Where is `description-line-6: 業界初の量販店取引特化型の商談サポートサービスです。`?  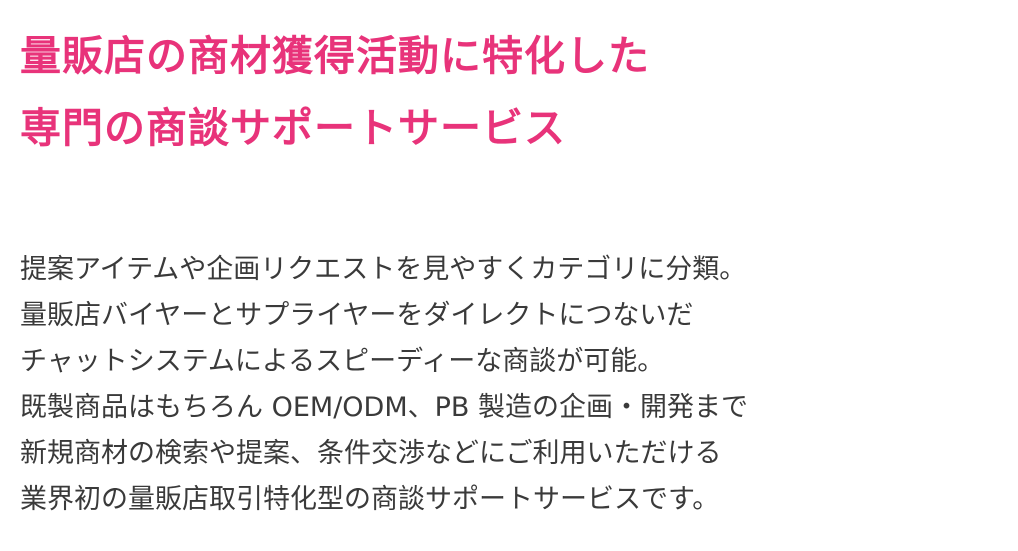 description-line-6: 業界初の量販店取引特化型の商談サポートサービスです。 is located at coordinates (370, 499).